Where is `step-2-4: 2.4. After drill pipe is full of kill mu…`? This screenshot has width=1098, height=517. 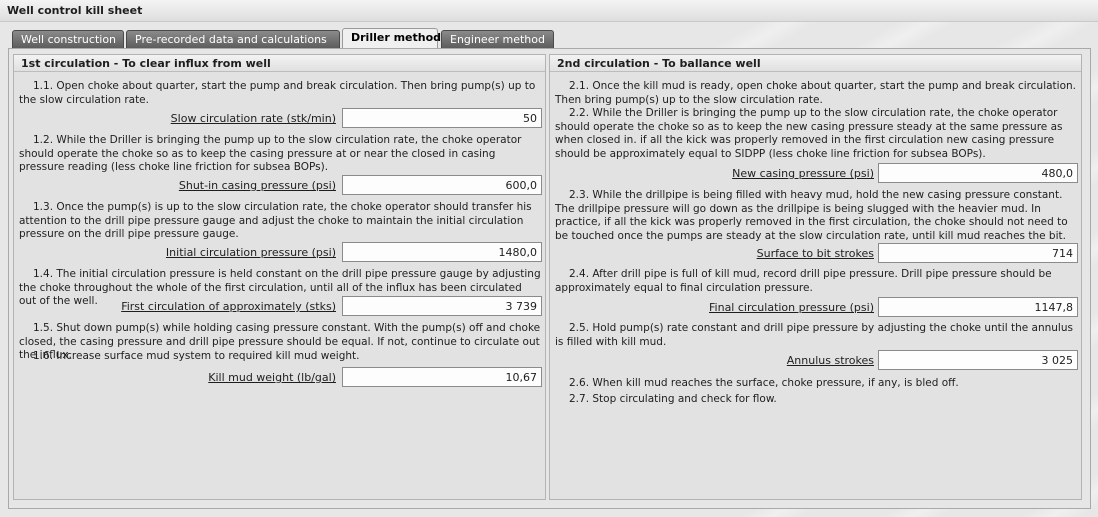
step-2-4: 2.4. After drill pipe is full of kill mu… is located at coordinates (803, 281).